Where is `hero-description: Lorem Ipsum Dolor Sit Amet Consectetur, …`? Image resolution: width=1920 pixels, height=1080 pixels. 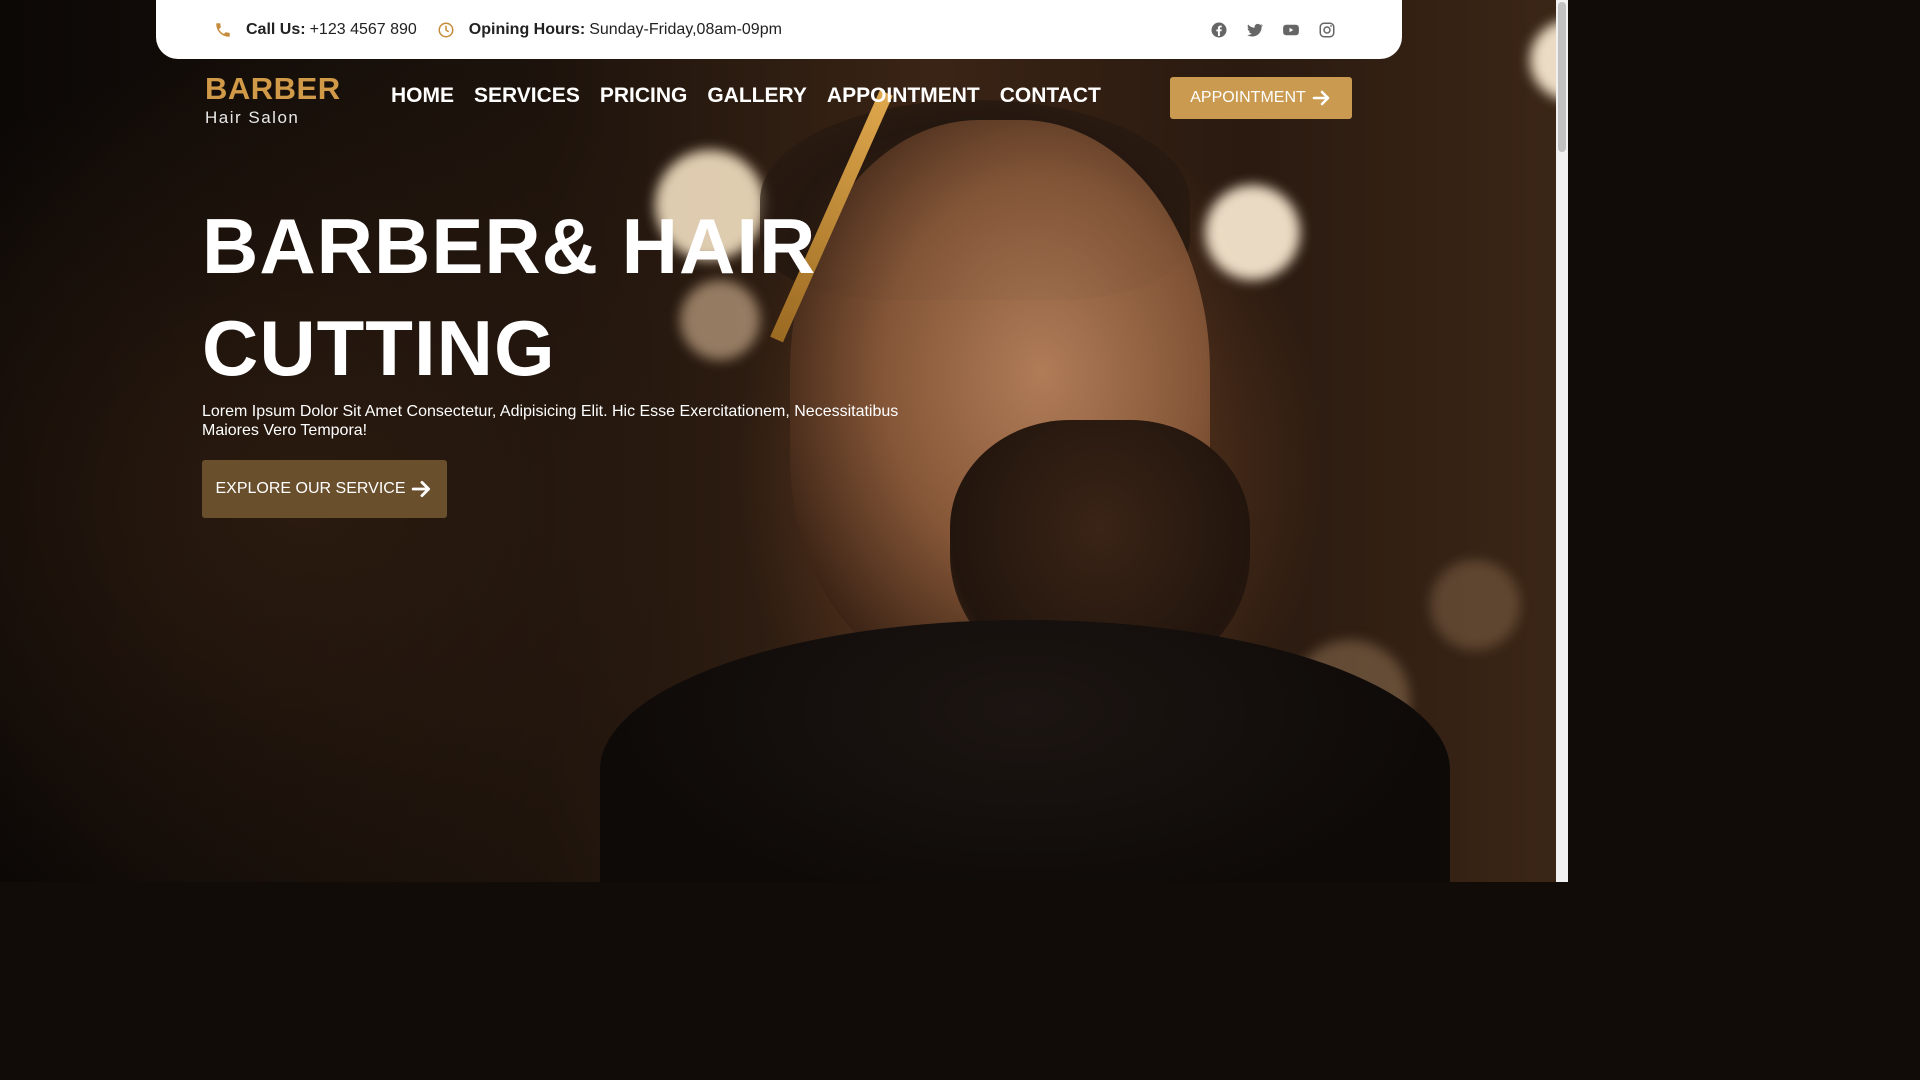
hero-description: Lorem Ipsum Dolor Sit Amet Consectetur, … is located at coordinates (550, 421).